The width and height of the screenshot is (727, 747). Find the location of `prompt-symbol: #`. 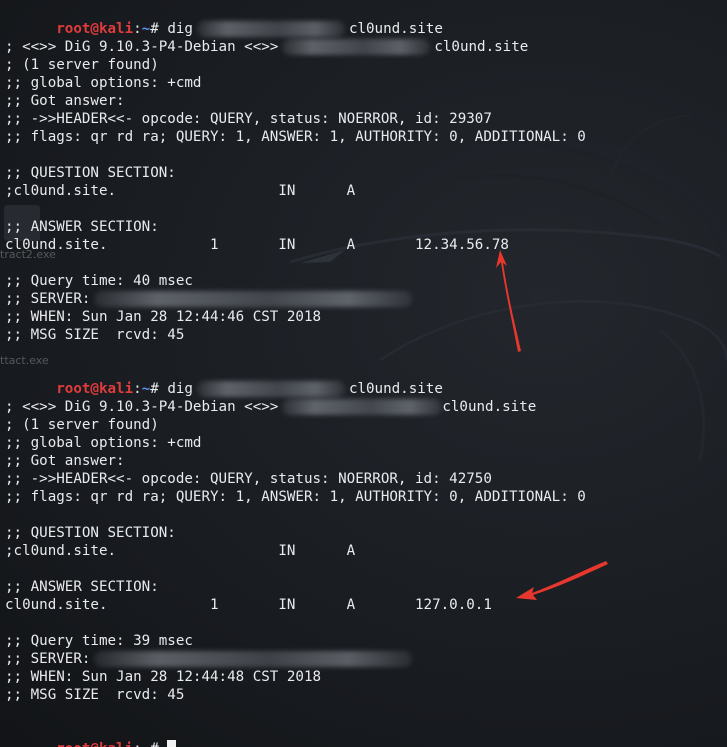

prompt-symbol: # is located at coordinates (158, 744).